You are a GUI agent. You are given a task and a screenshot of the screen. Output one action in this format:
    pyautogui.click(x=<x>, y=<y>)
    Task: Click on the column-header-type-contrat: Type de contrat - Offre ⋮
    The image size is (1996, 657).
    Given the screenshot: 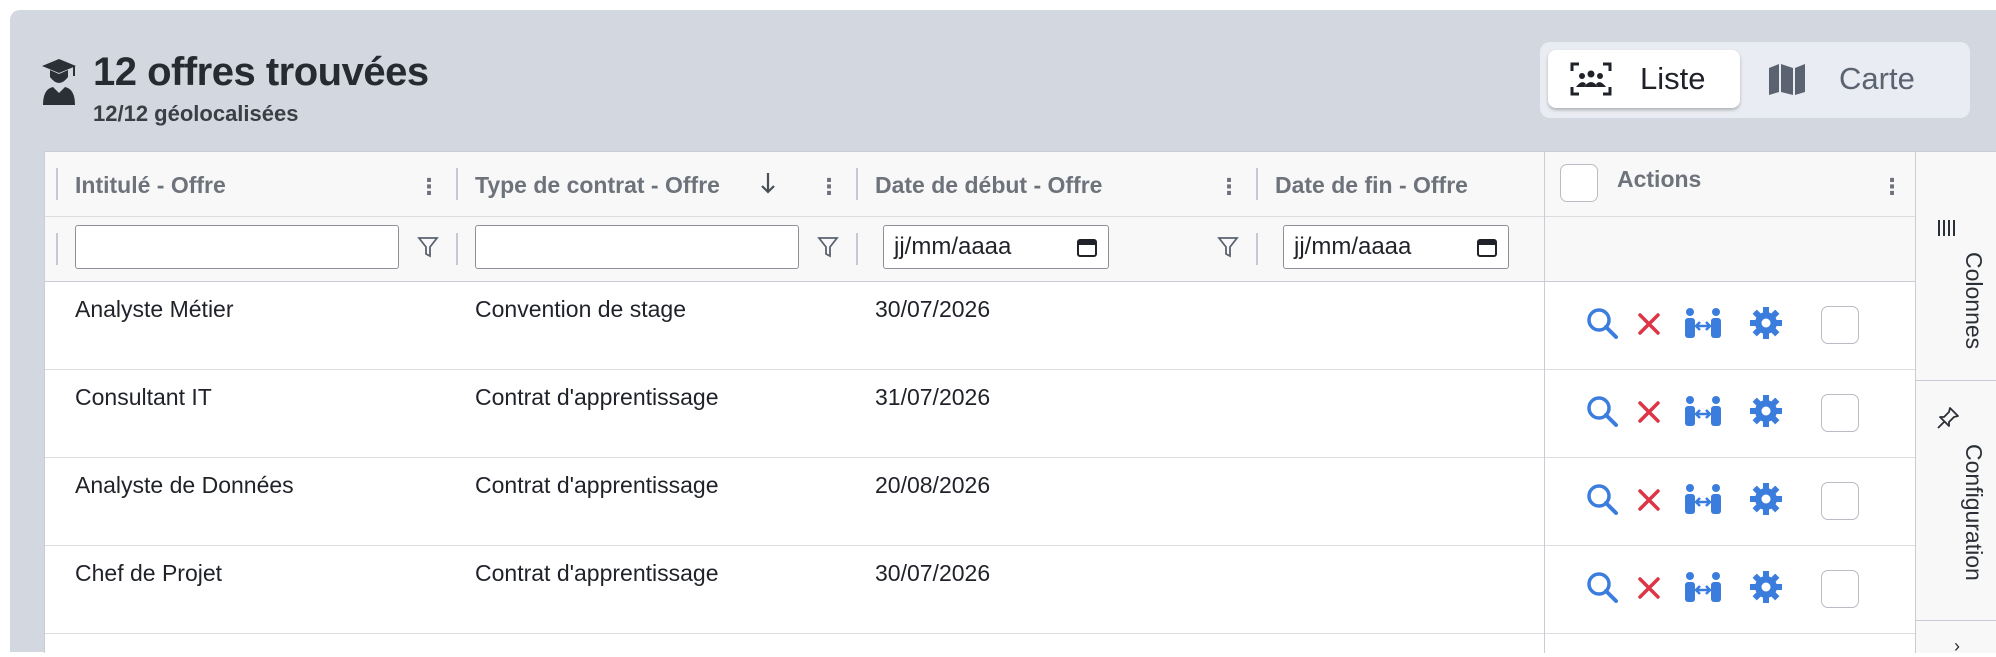 What is the action you would take?
    pyautogui.click(x=645, y=184)
    